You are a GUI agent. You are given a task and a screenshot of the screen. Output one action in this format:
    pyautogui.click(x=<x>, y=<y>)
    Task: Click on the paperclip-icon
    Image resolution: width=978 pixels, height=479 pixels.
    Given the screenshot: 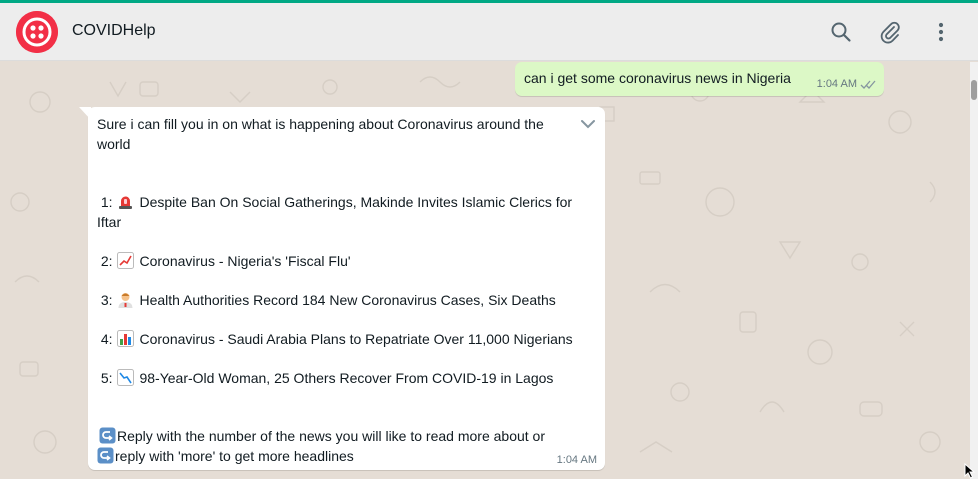 What is the action you would take?
    pyautogui.click(x=890, y=32)
    